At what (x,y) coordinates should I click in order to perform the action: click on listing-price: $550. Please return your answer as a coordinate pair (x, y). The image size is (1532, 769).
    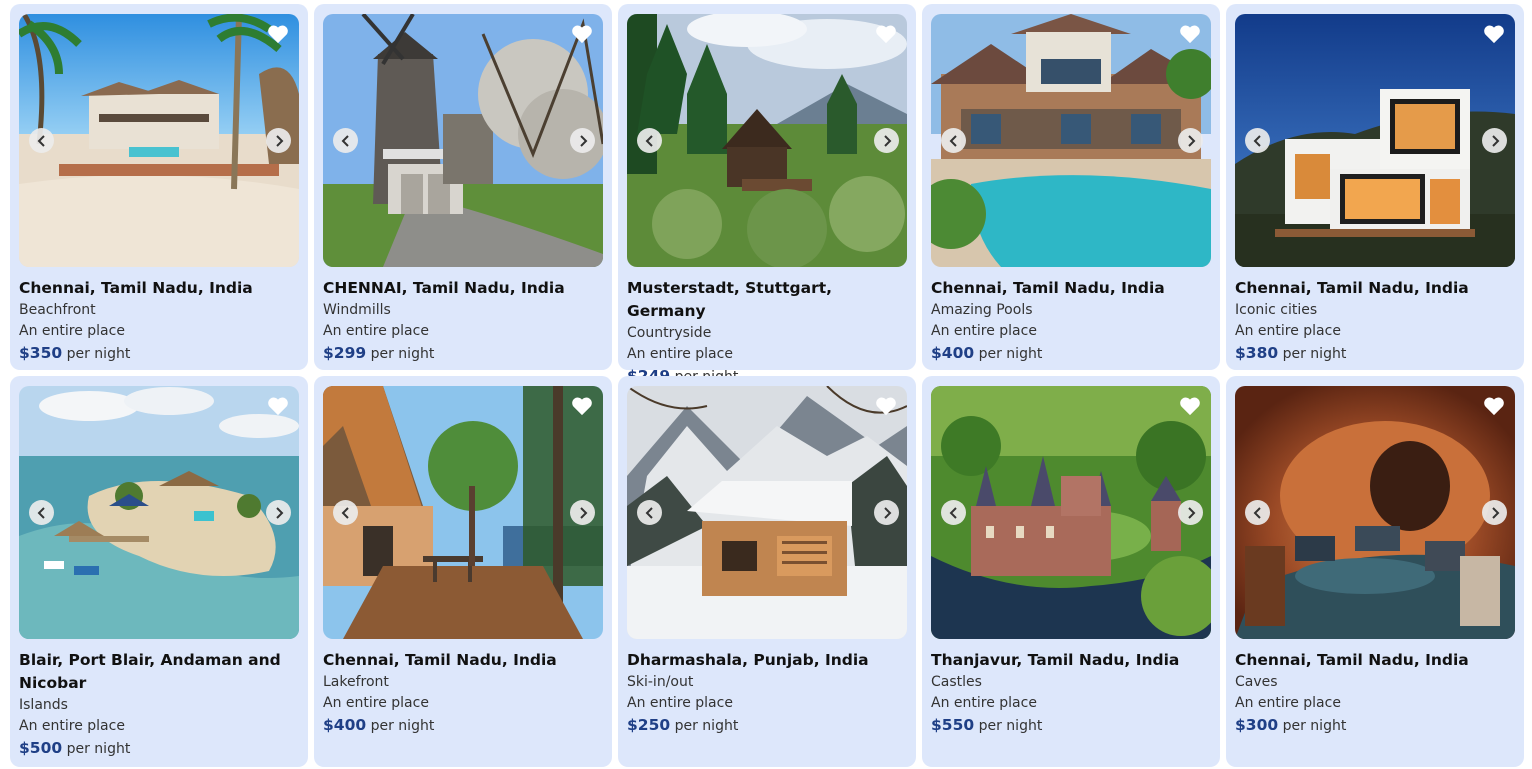
    Looking at the image, I should click on (953, 725).